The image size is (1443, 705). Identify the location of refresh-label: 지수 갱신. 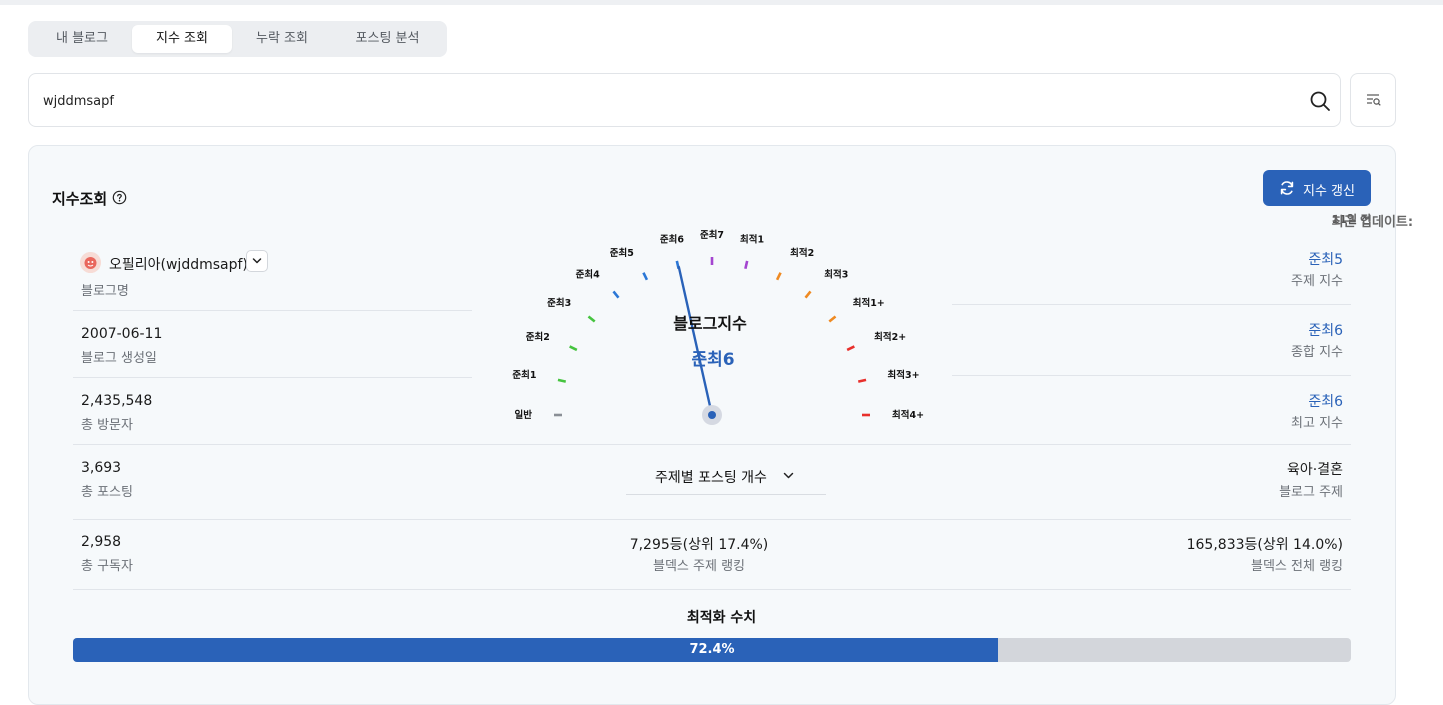
(1329, 191).